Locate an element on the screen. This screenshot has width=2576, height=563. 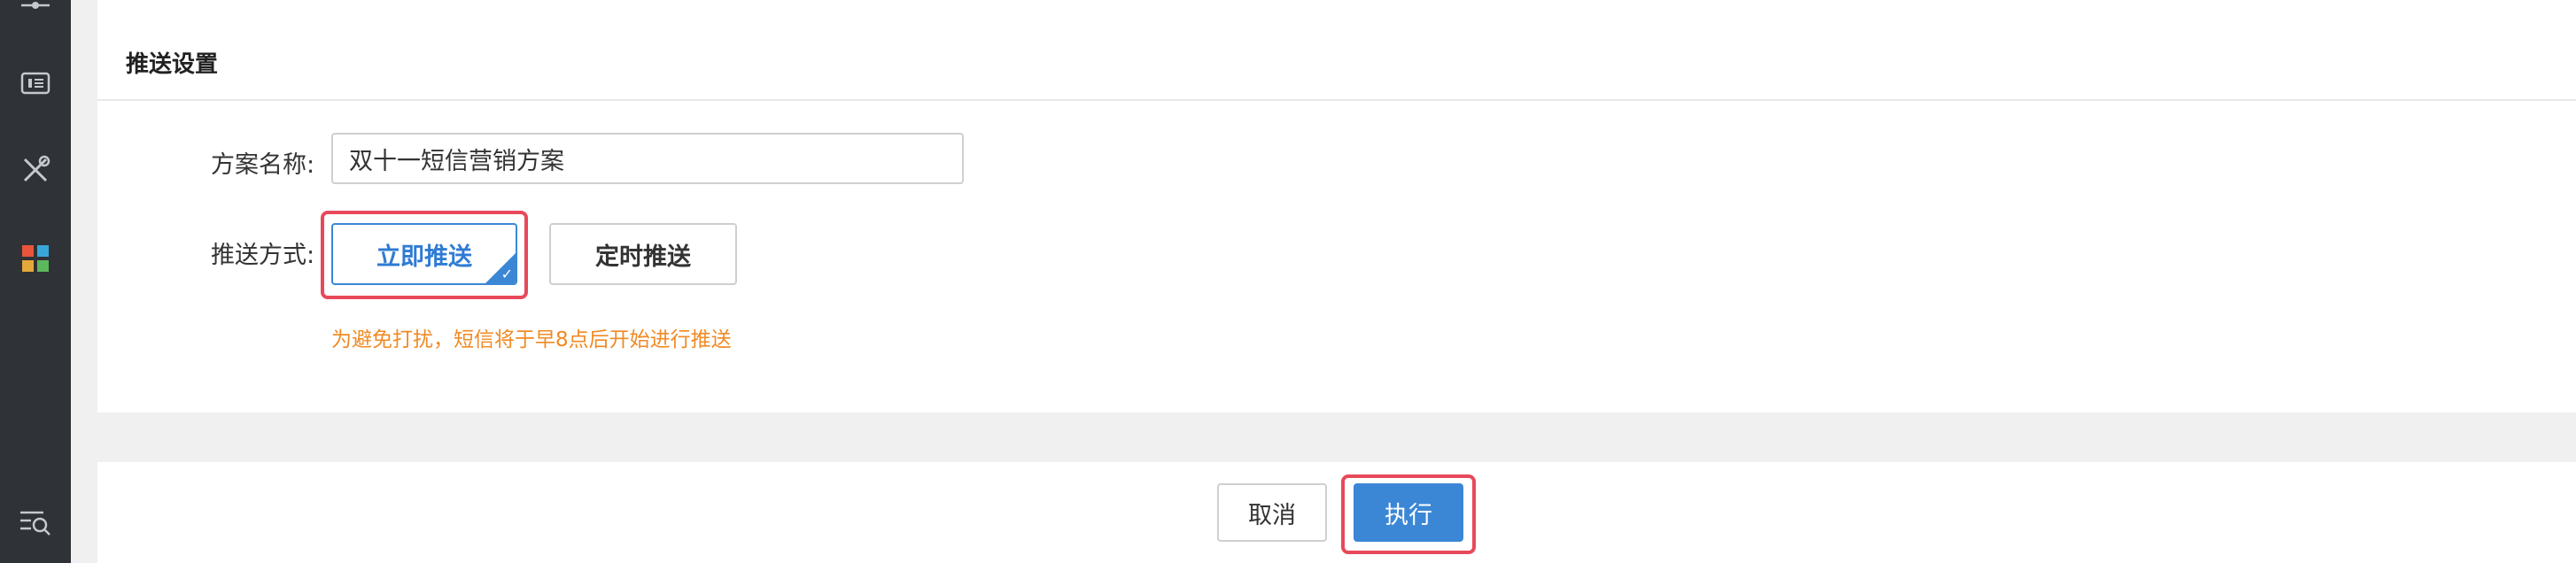
tools-icon is located at coordinates (35, 170).